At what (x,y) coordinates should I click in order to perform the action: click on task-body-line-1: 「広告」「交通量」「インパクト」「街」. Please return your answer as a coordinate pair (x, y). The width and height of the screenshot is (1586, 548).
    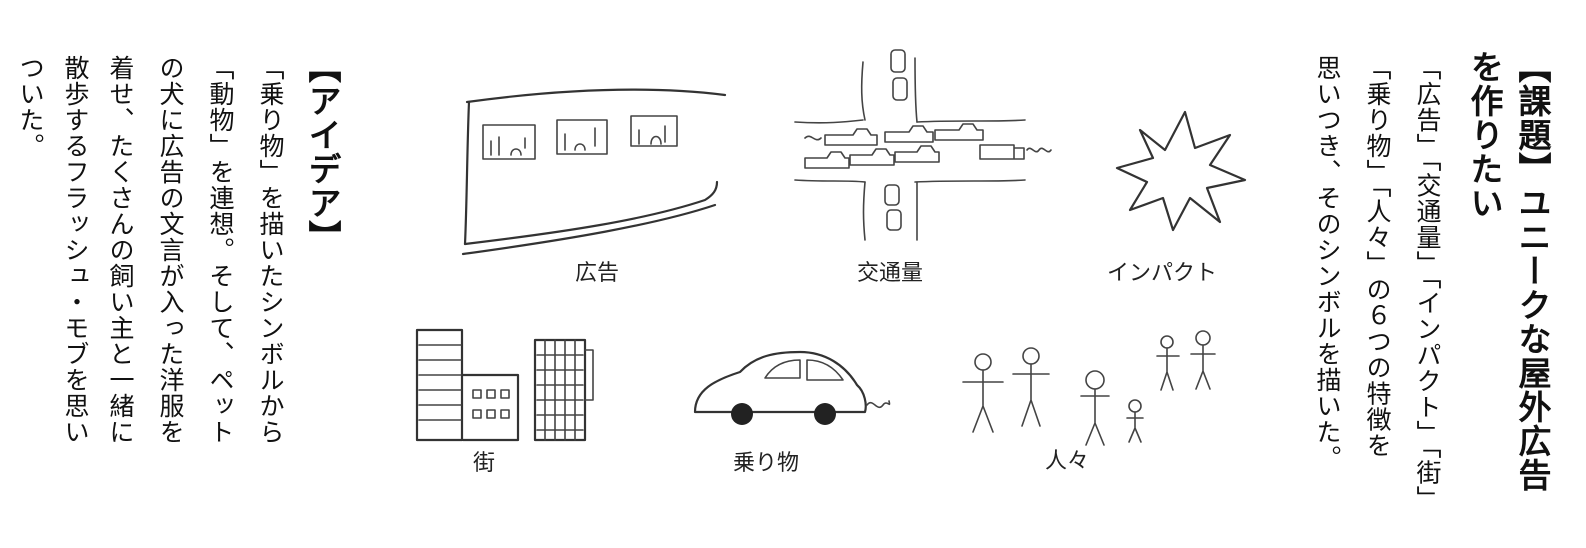
    Looking at the image, I should click on (1427, 283).